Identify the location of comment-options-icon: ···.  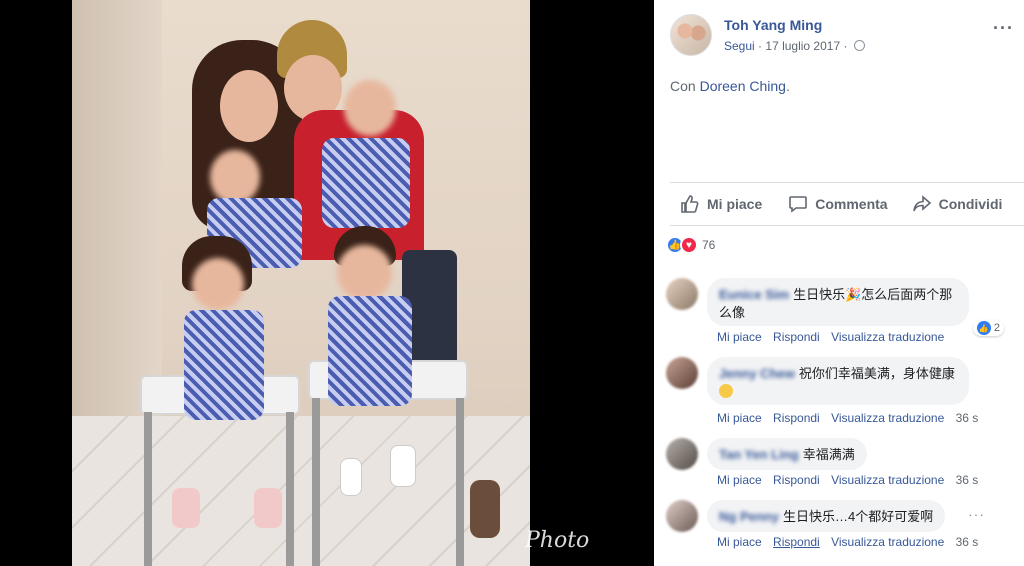
(976, 514).